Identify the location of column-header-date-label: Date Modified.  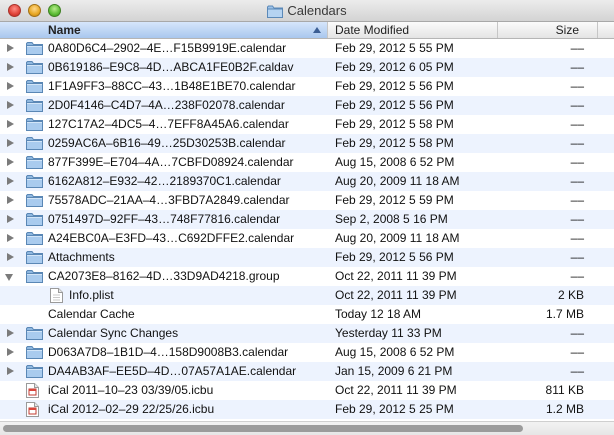
(372, 30).